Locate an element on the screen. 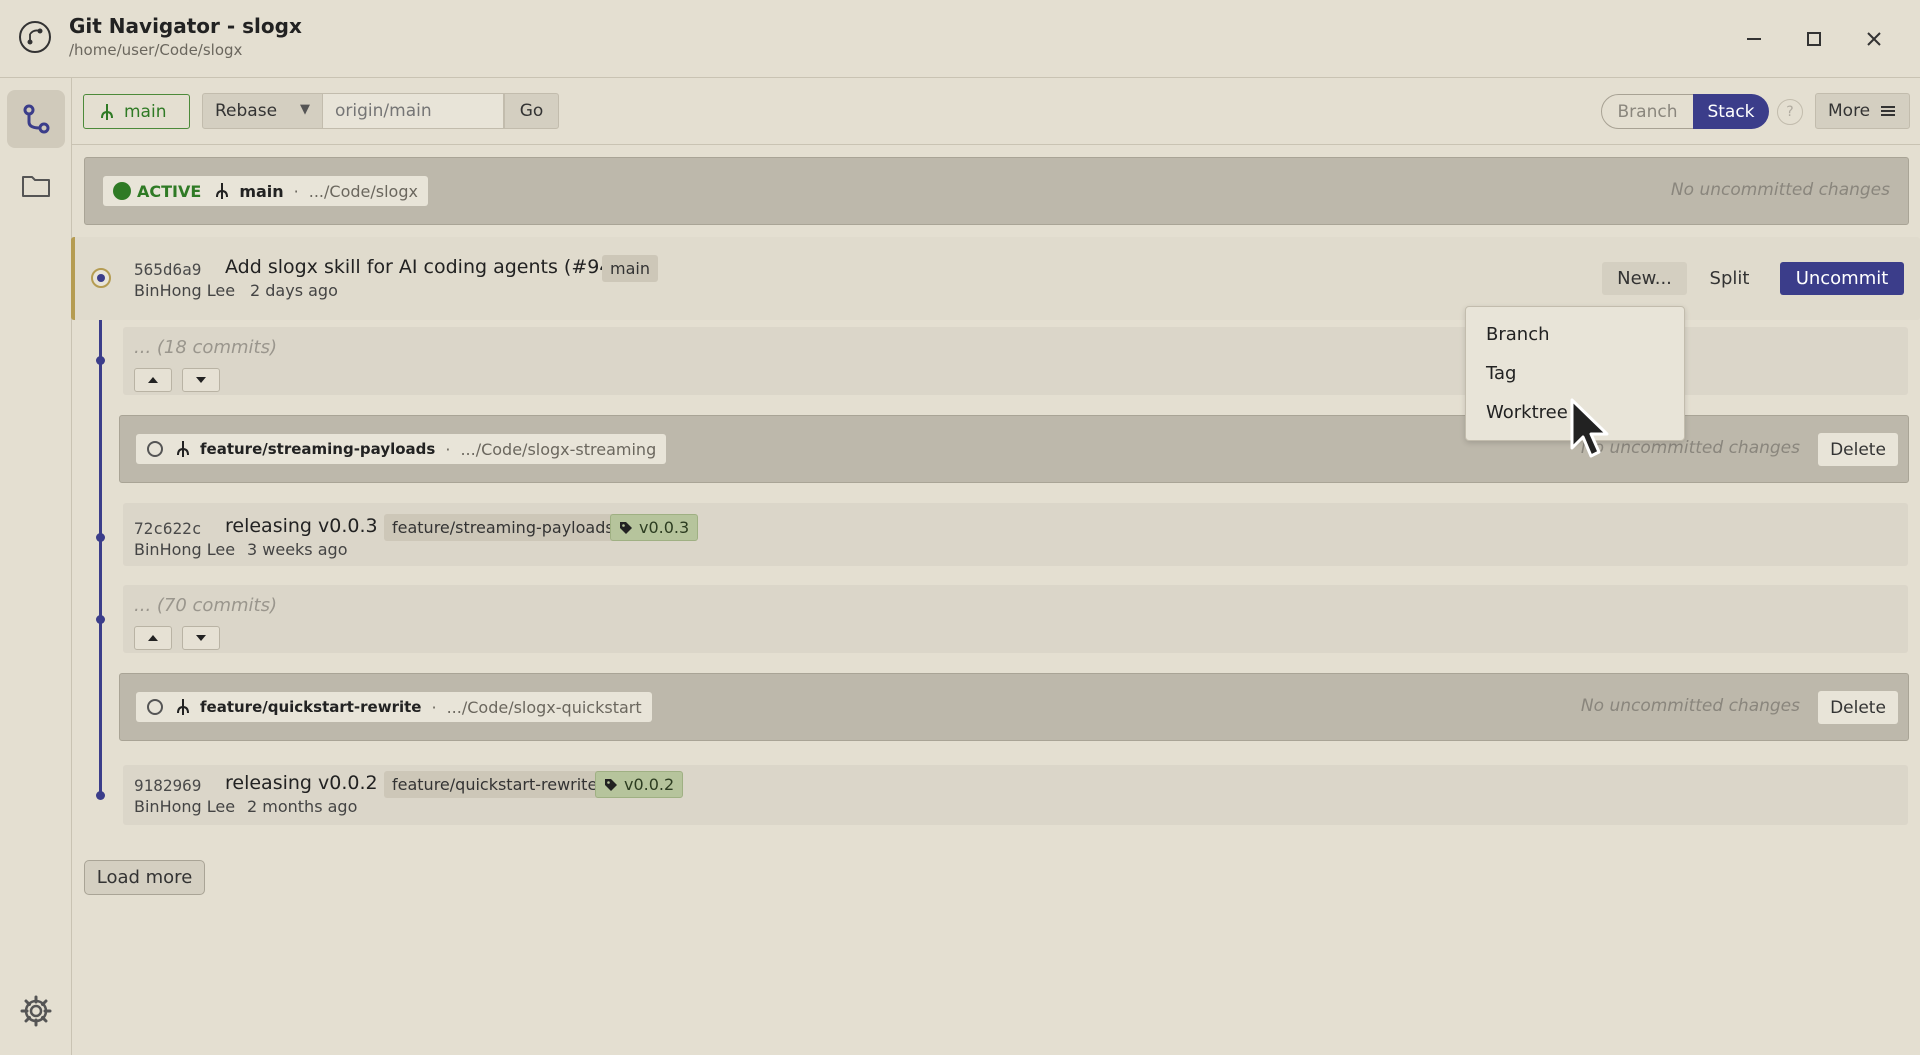 The height and width of the screenshot is (1055, 1920). uncommit-button: Uncommit is located at coordinates (1842, 278).